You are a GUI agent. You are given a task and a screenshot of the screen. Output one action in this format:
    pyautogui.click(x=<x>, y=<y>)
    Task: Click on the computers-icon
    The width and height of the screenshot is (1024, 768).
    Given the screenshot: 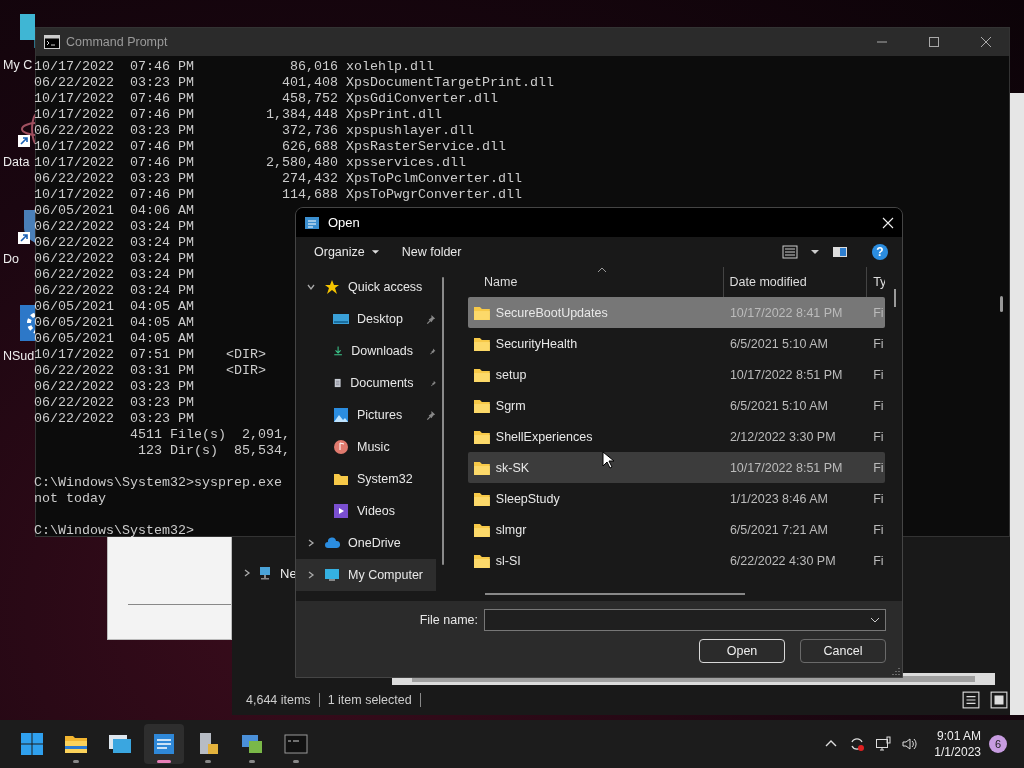 What is the action you would take?
    pyautogui.click(x=252, y=744)
    